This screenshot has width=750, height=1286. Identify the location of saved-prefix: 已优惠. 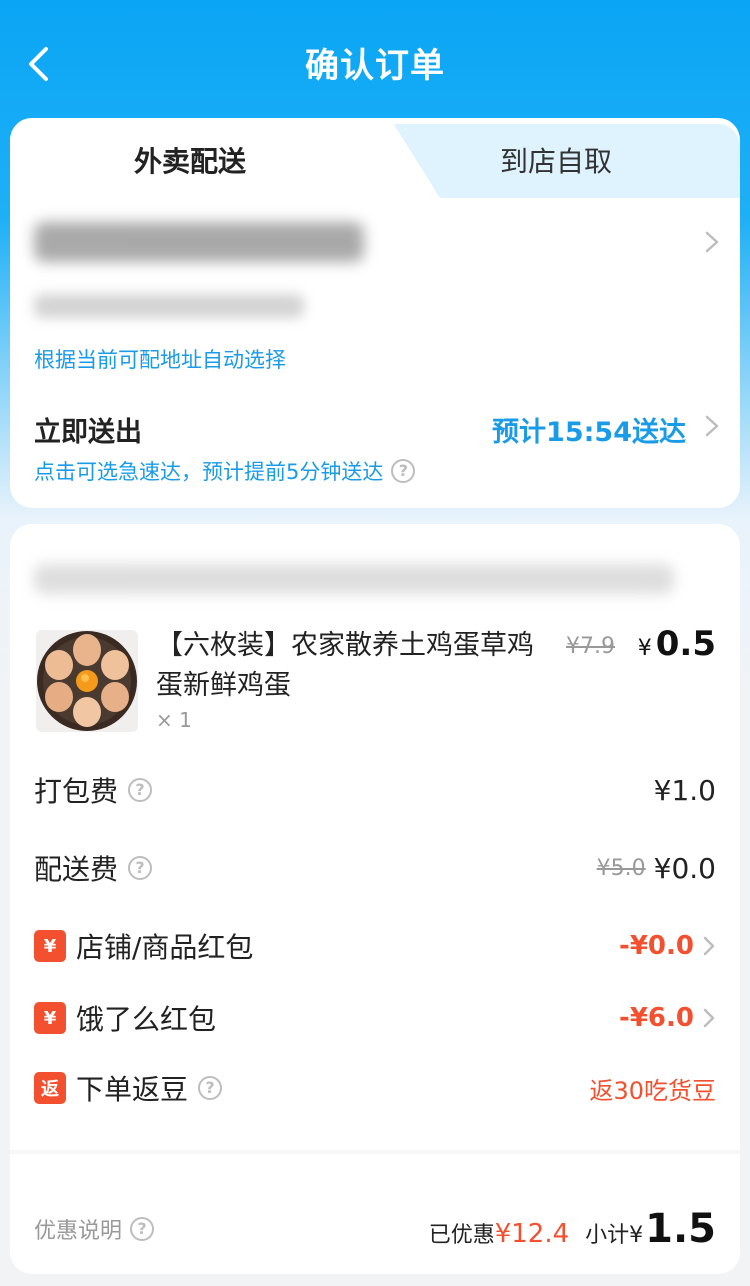
(461, 1235).